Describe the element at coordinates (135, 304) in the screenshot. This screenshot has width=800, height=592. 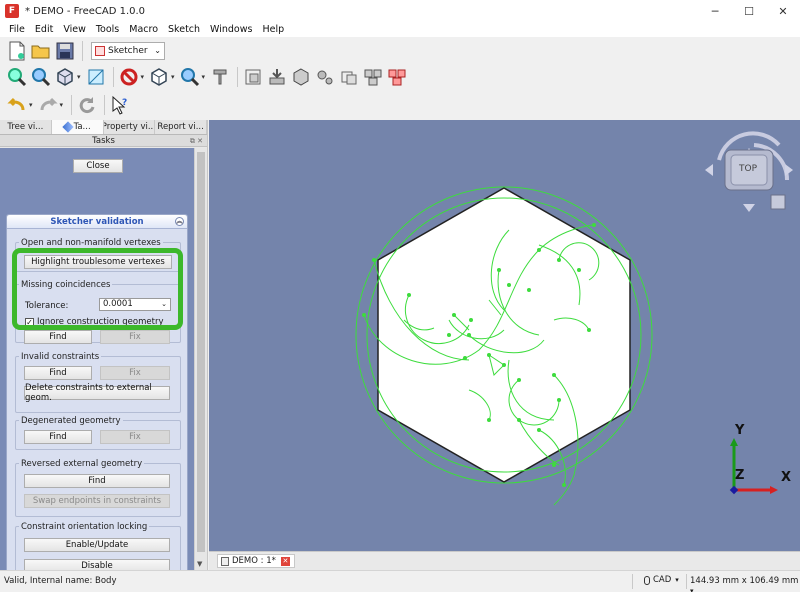
I see `tolerance-input: 0.0001 ⌄` at that location.